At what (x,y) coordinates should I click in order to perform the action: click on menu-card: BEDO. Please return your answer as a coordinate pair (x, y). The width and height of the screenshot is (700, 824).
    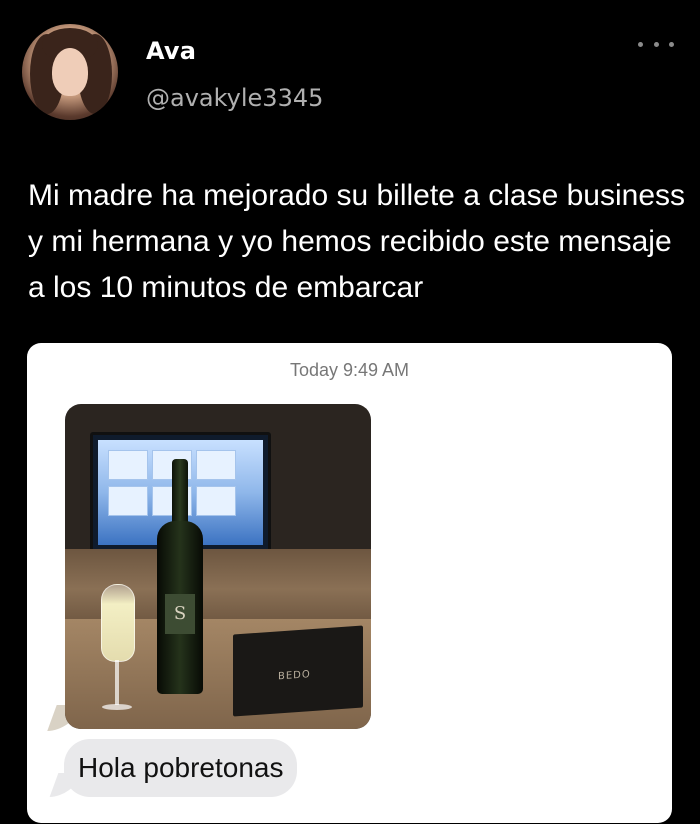
    Looking at the image, I should click on (298, 671).